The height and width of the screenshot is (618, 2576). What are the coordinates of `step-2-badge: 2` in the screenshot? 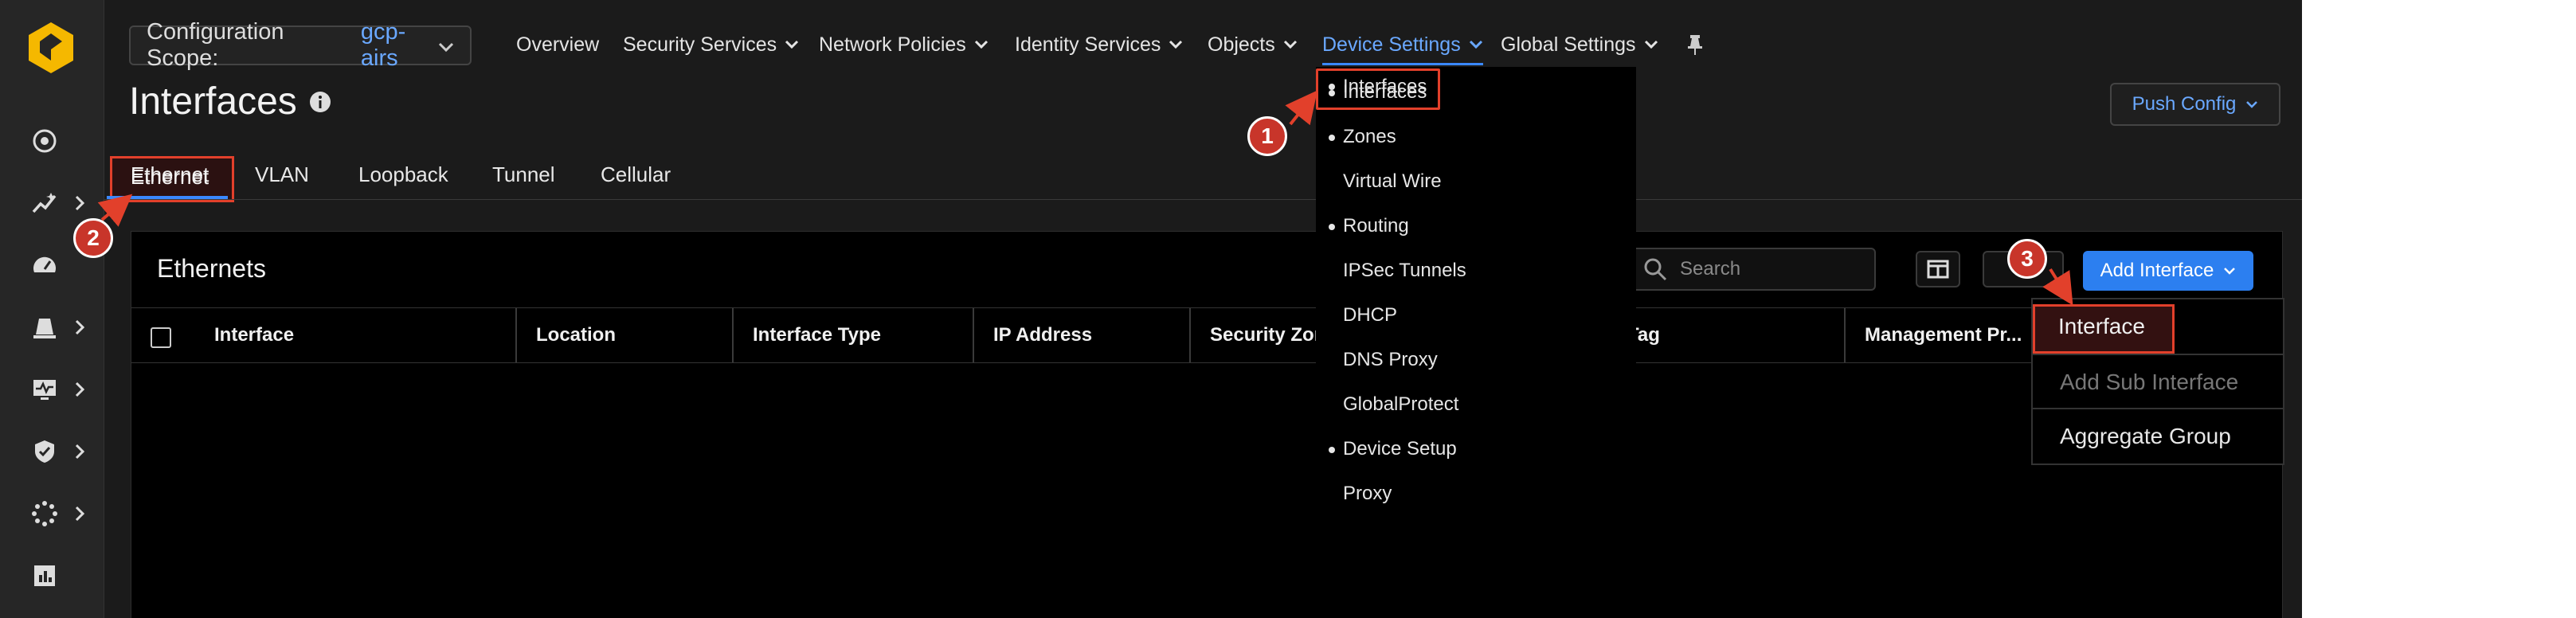 It's located at (93, 238).